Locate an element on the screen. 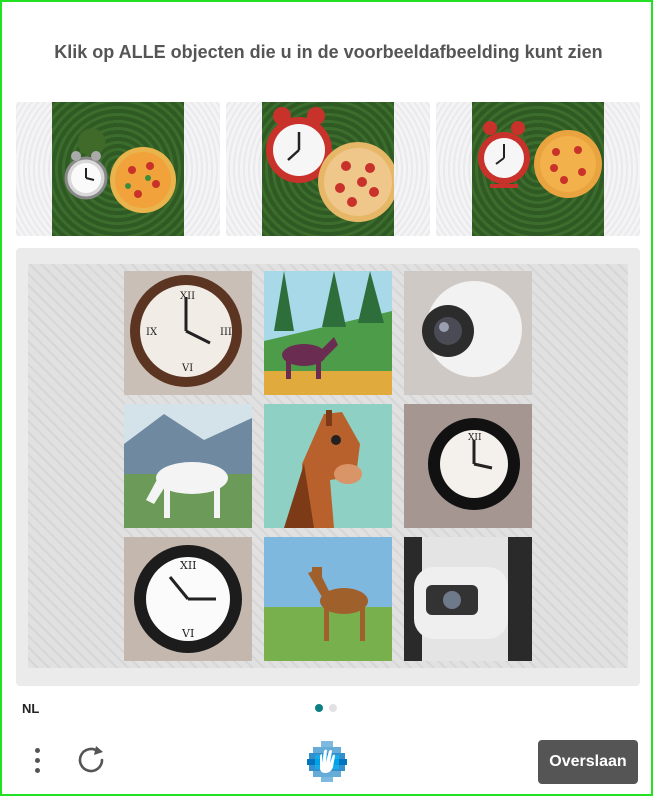 This screenshot has width=653, height=796. grid-tile-clock-2: XII is located at coordinates (468, 466).